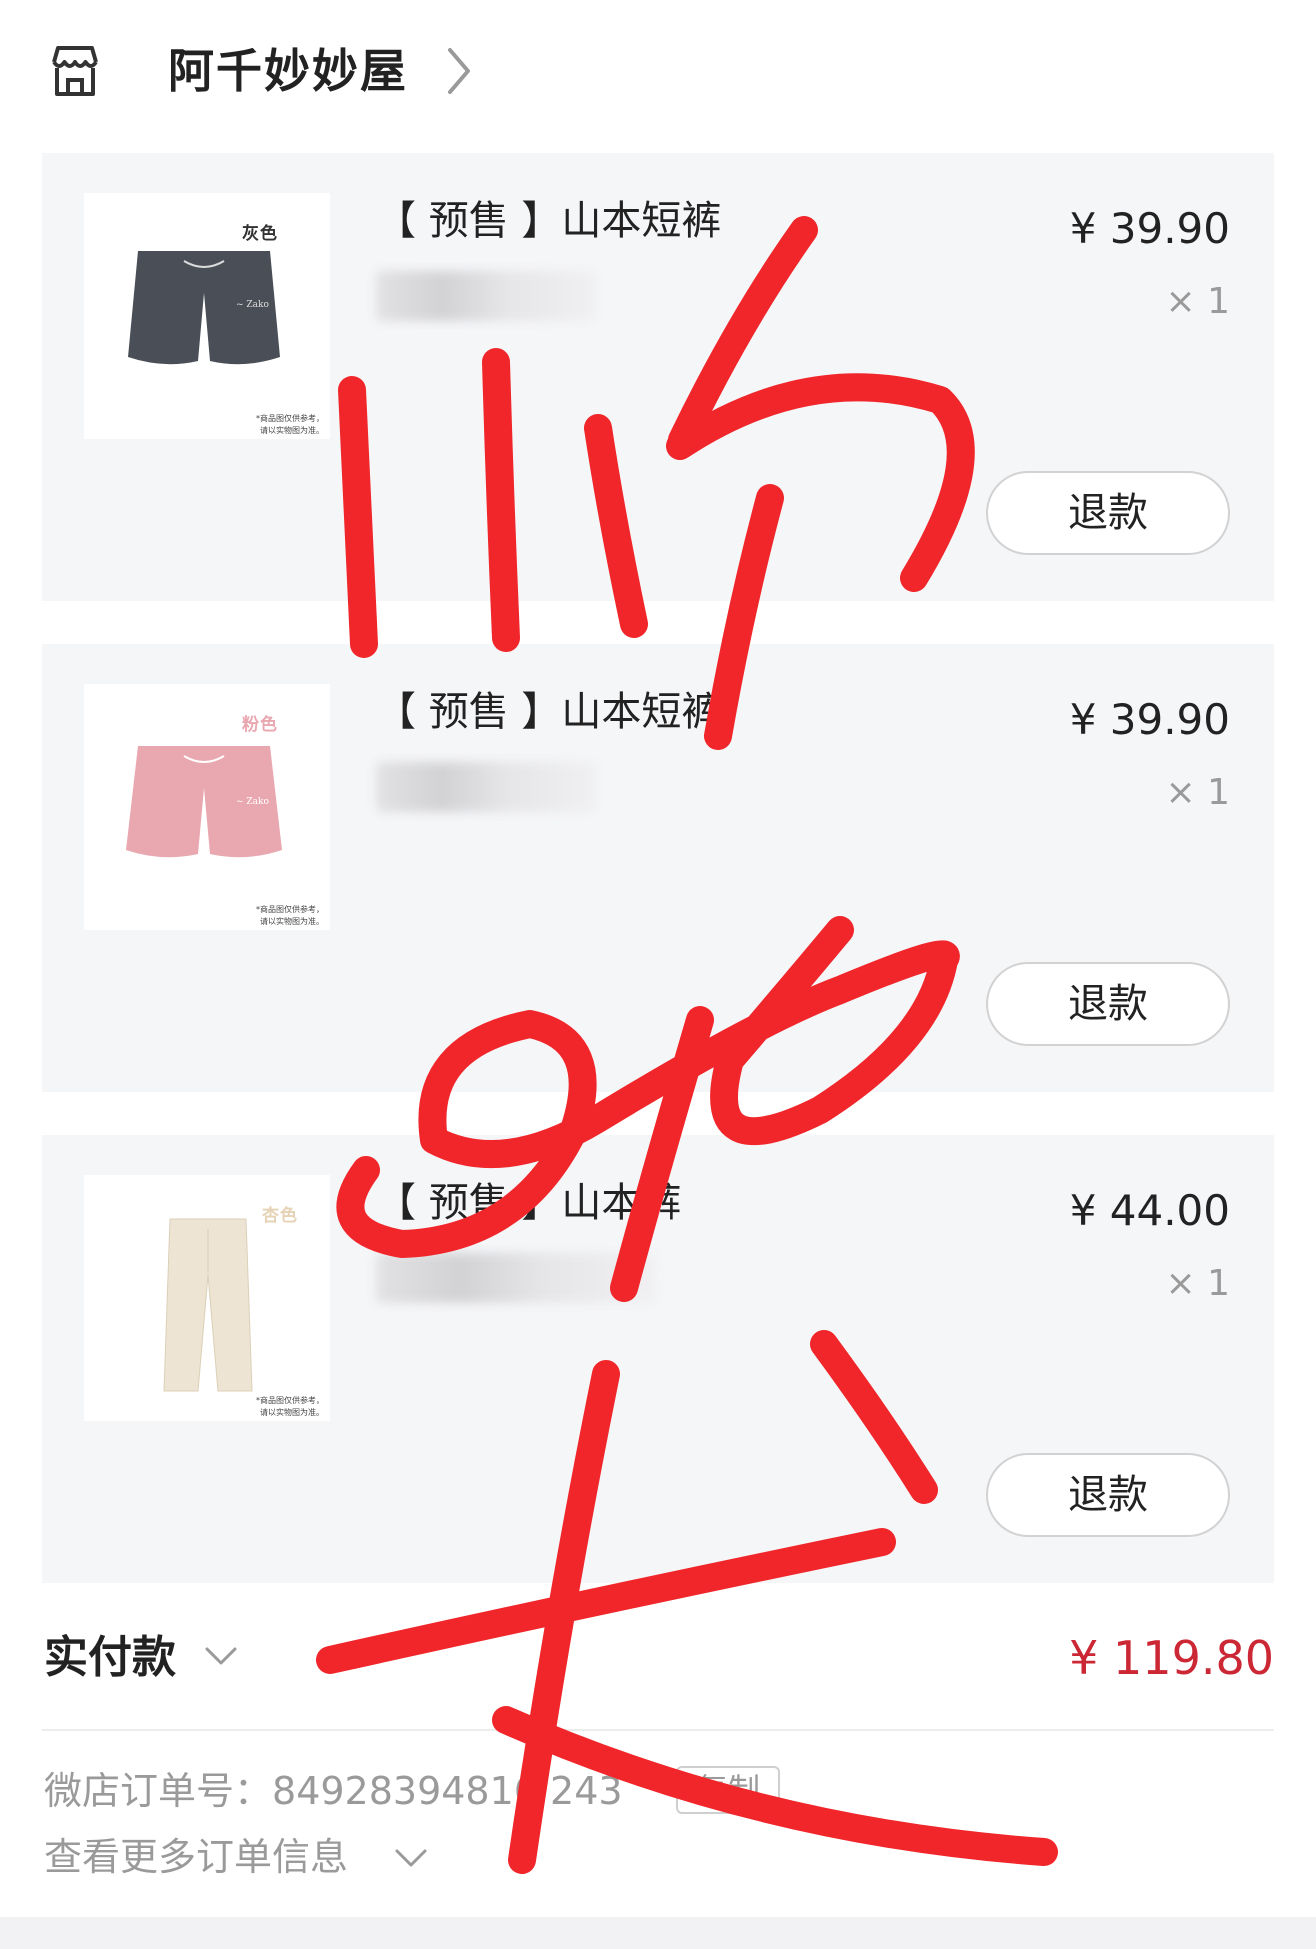 The height and width of the screenshot is (1949, 1316). Describe the element at coordinates (288, 71) in the screenshot. I see `shop-name: 阿千妙妙屋` at that location.